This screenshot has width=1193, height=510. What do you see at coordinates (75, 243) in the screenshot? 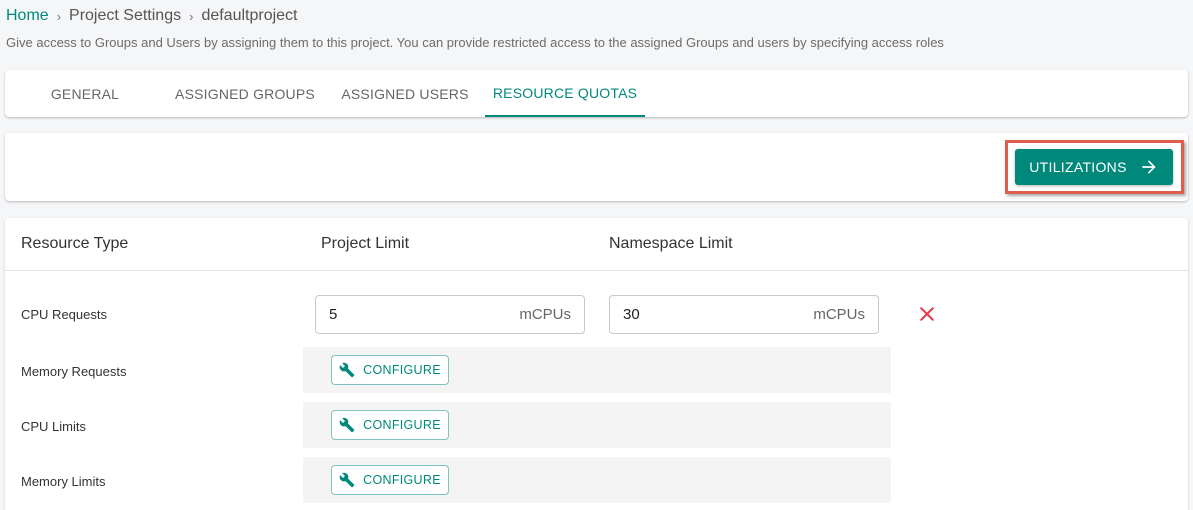
I see `header-resource-type: Resource Type` at bounding box center [75, 243].